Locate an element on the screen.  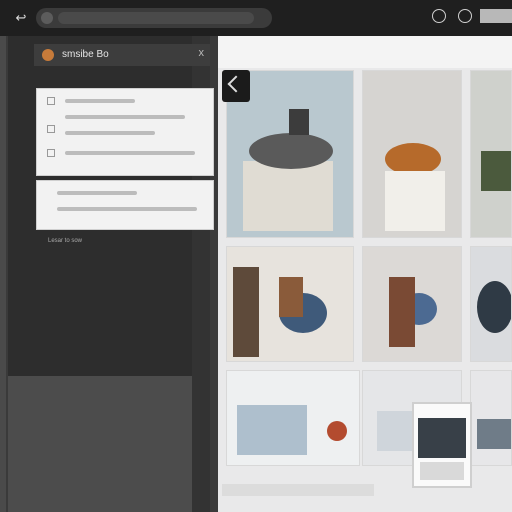
panel-edge is located at coordinates (3, 274).